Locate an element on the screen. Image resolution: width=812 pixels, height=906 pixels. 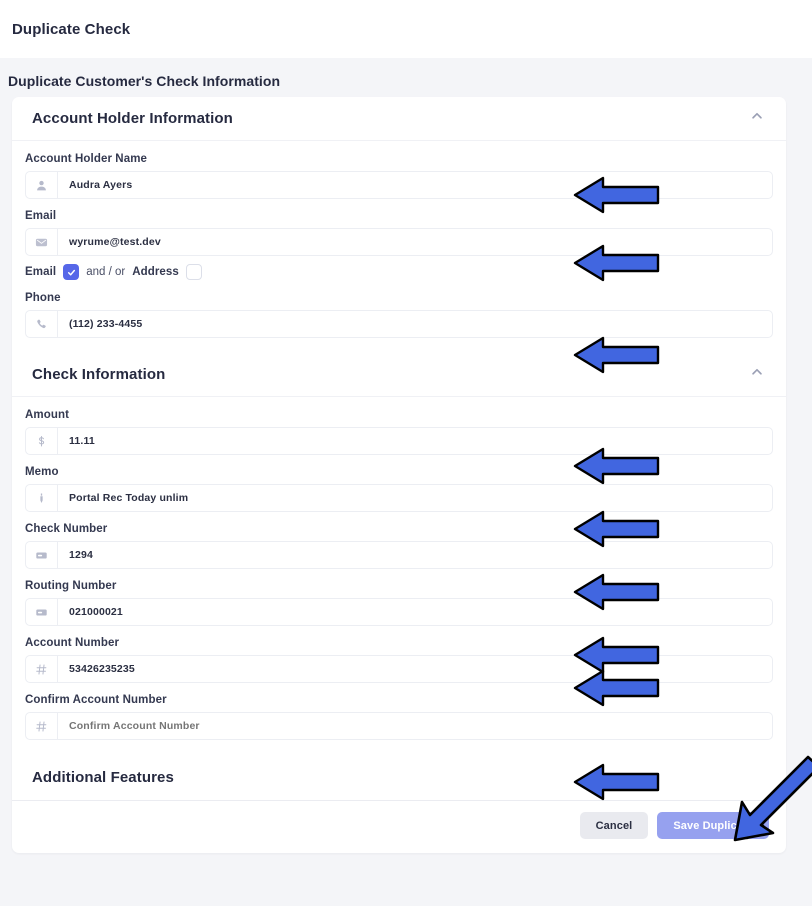
input-wrap-routing-number is located at coordinates (399, 612).